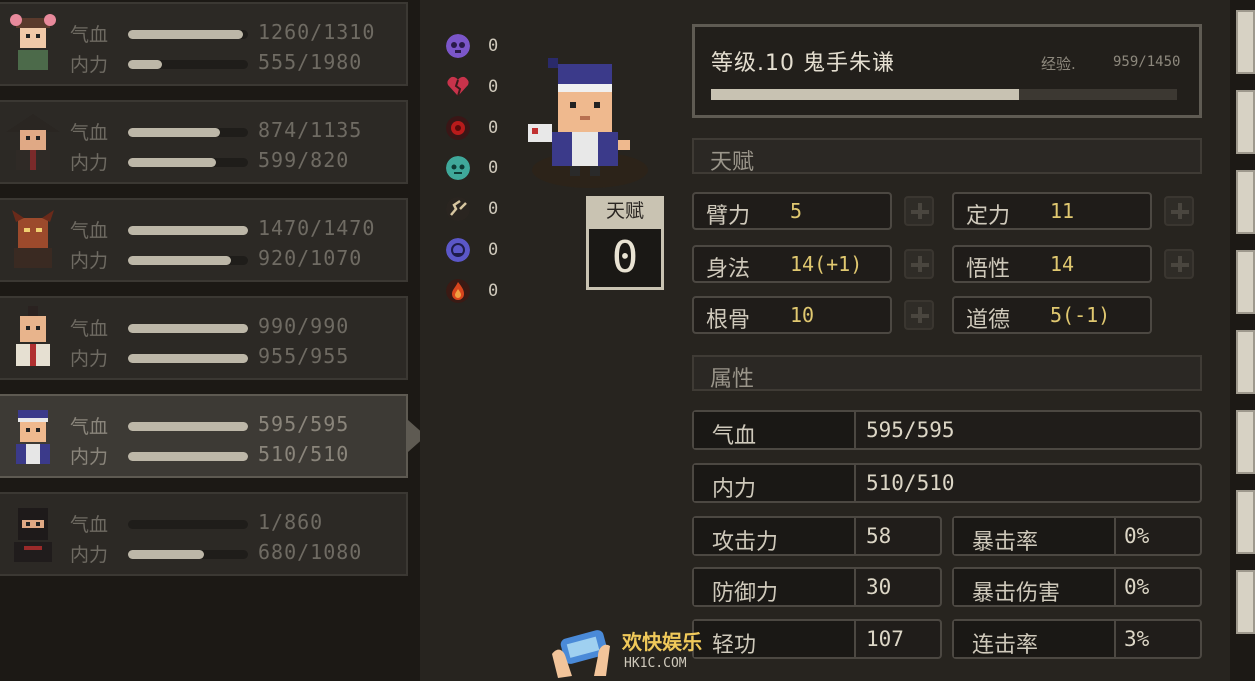  Describe the element at coordinates (732, 162) in the screenshot. I see `section-title: 天赋` at that location.